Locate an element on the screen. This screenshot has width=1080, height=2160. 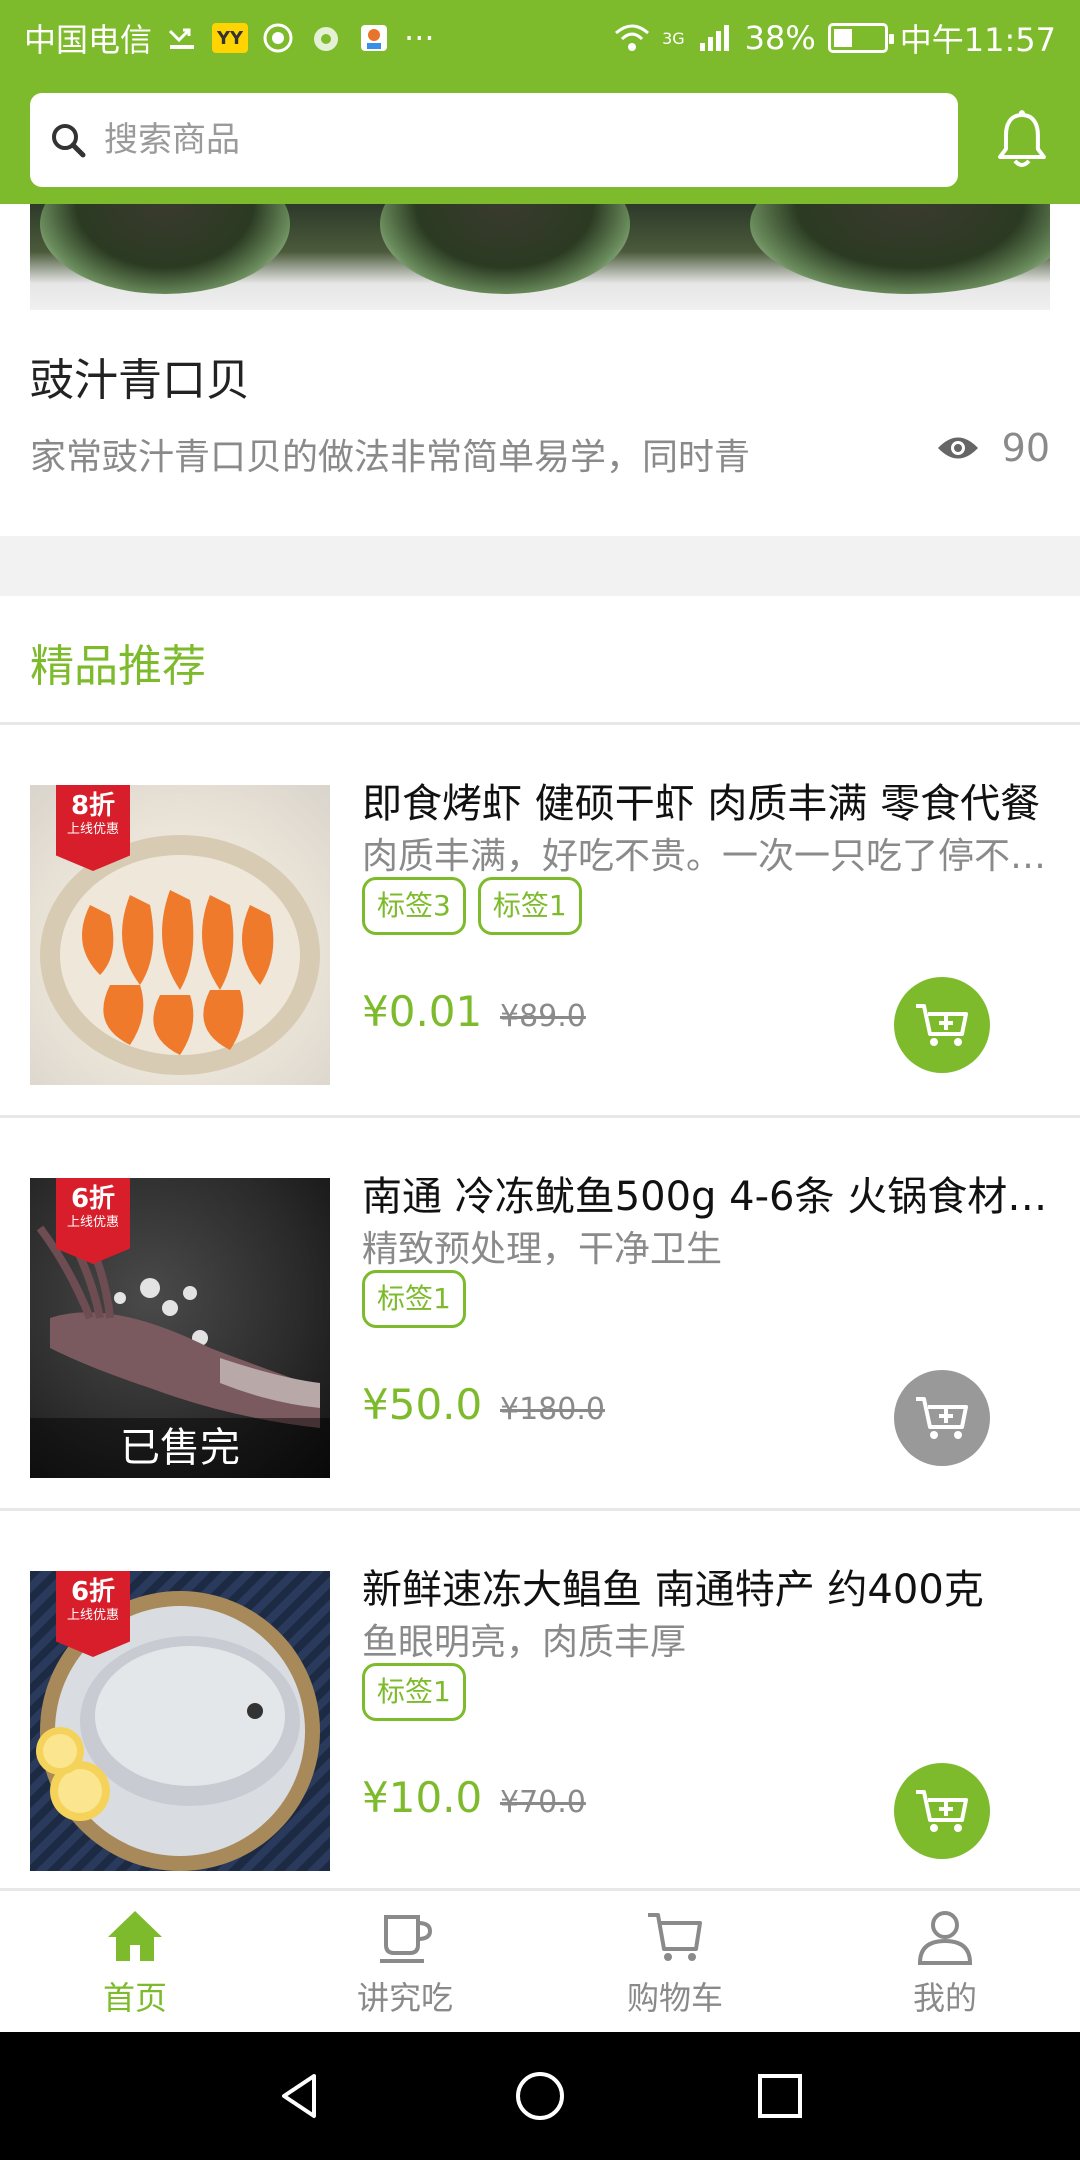
bottom-nav: 首页 讲究吃 购物车 我的 is located at coordinates (540, 1960).